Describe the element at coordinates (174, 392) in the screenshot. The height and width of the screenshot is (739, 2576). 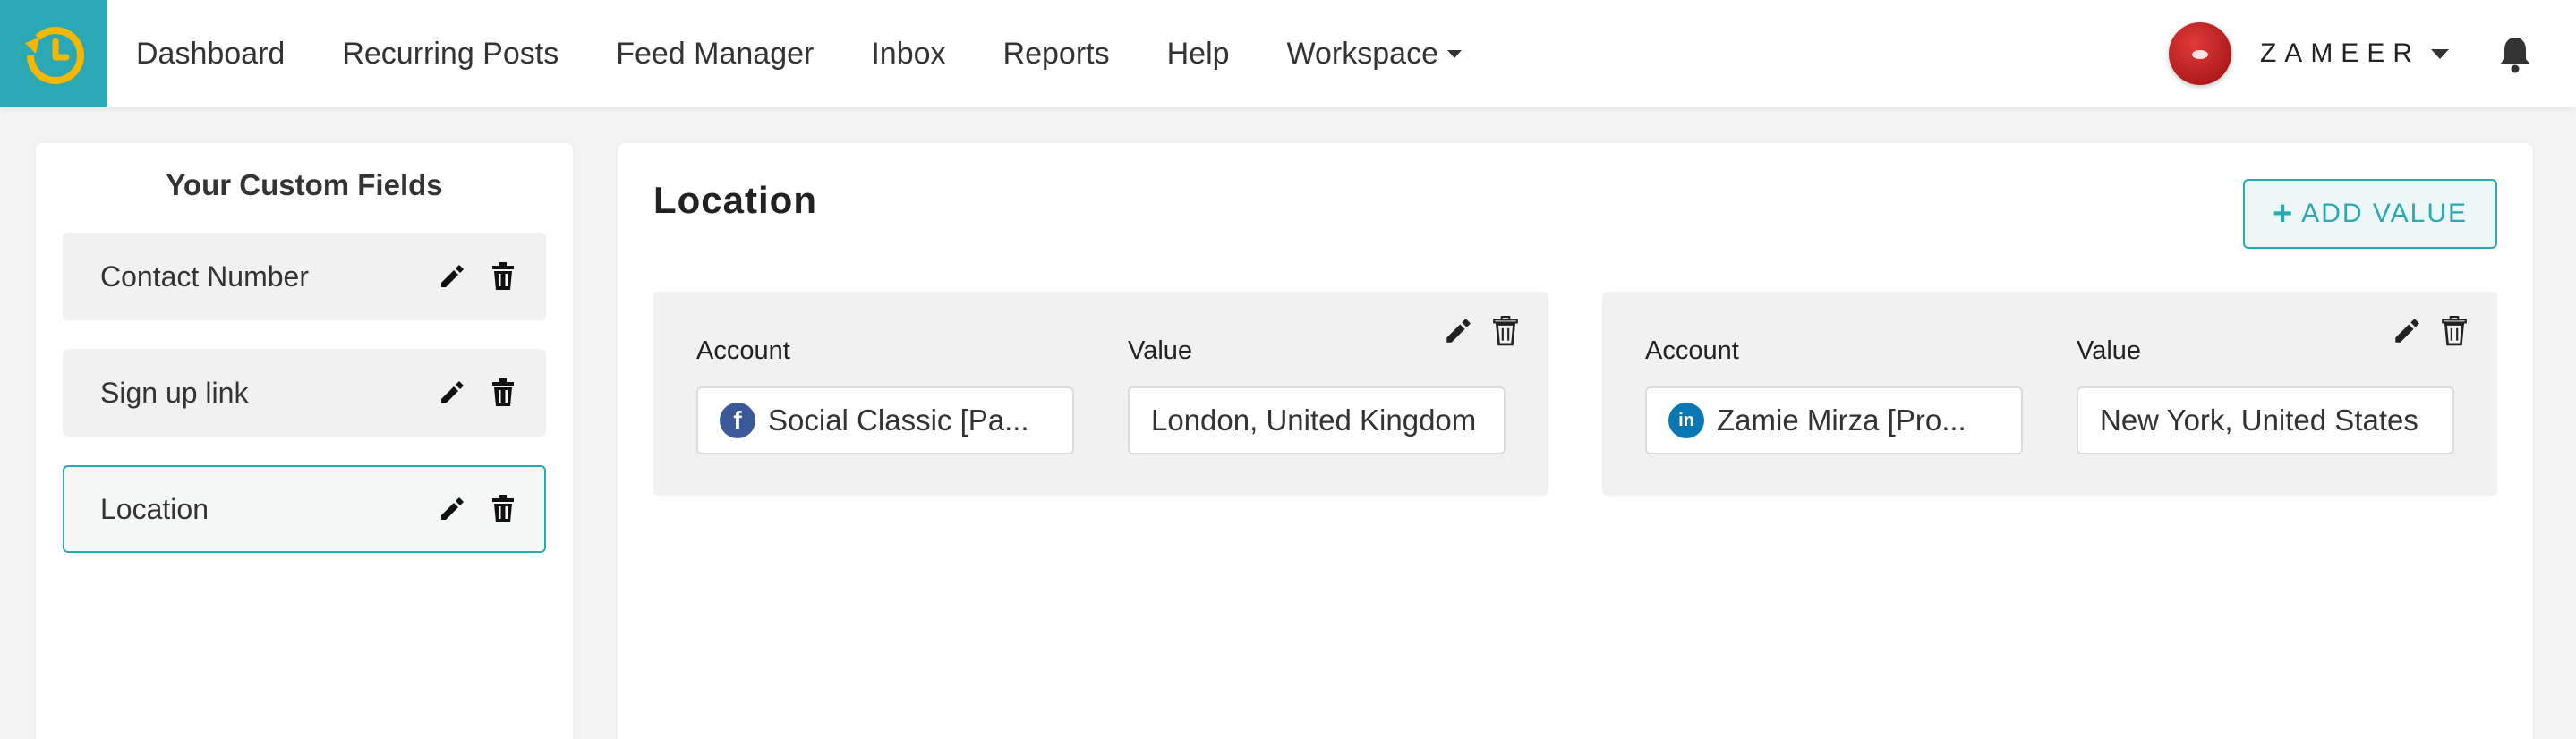
I see `field-item-label: Sign up link` at that location.